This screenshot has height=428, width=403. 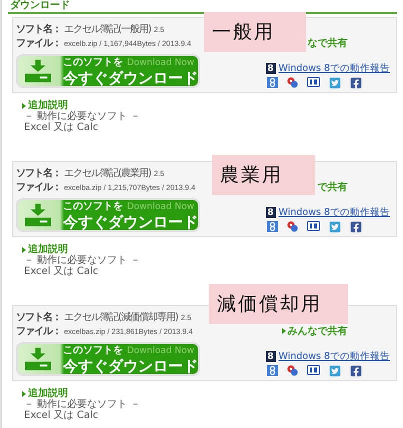 What do you see at coordinates (318, 331) in the screenshot?
I see `share-heading: みんなで共有` at bounding box center [318, 331].